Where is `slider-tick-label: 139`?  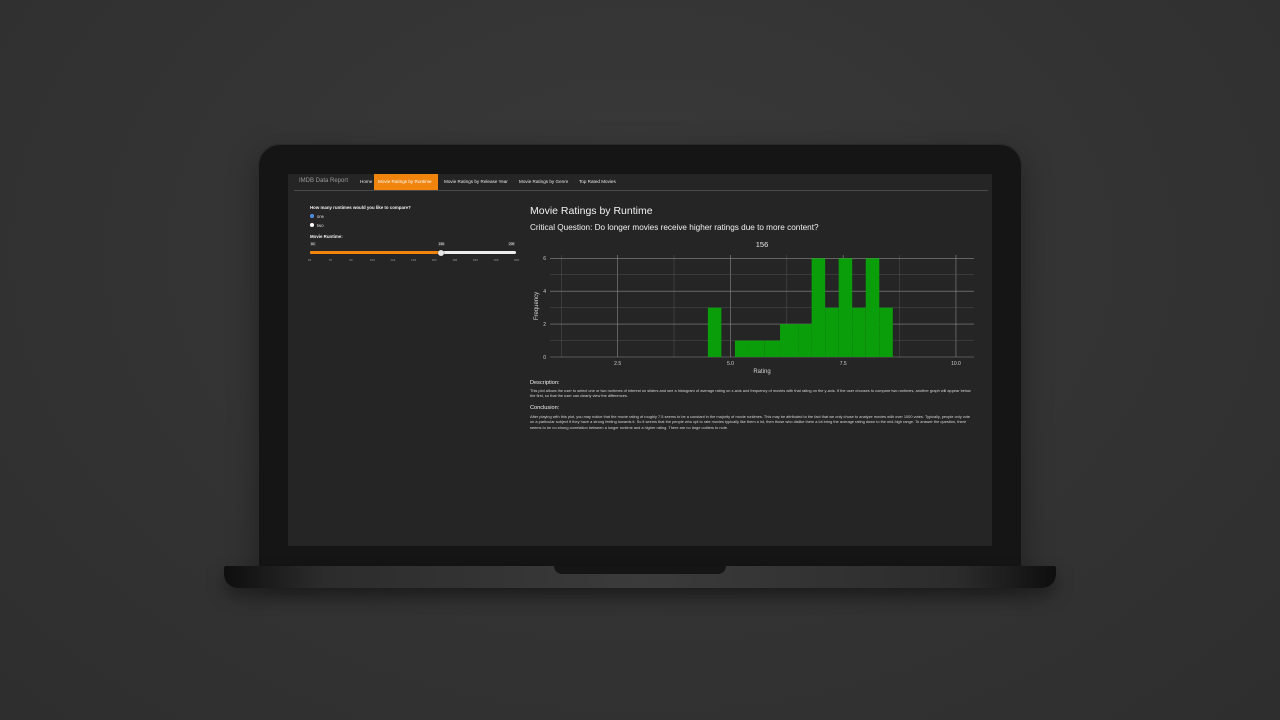 slider-tick-label: 139 is located at coordinates (414, 260).